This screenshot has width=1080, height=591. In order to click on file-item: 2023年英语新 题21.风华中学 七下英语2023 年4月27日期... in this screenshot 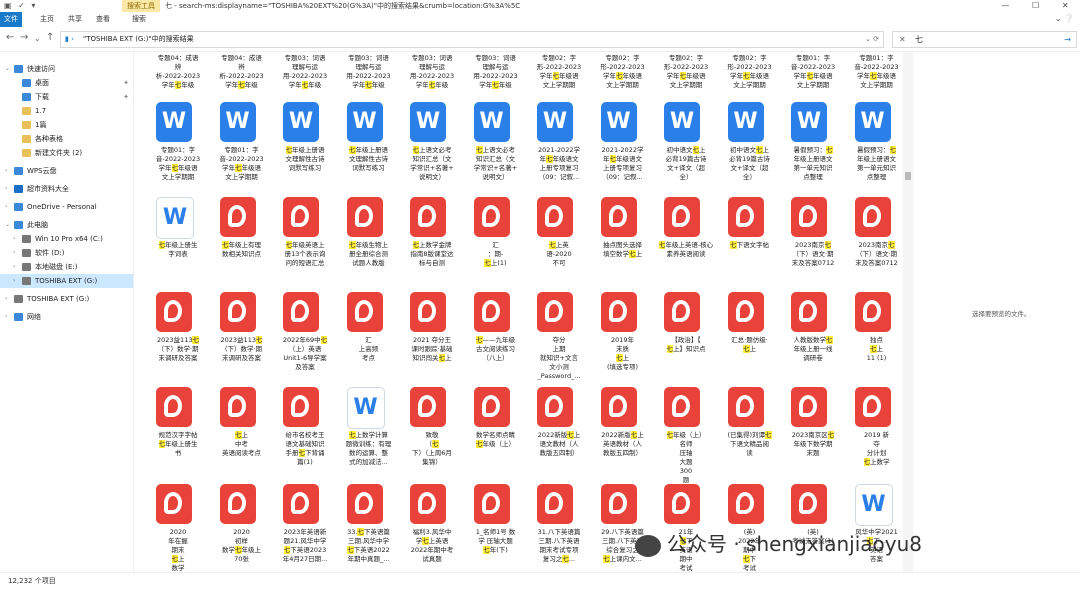, I will do `click(305, 528)`.